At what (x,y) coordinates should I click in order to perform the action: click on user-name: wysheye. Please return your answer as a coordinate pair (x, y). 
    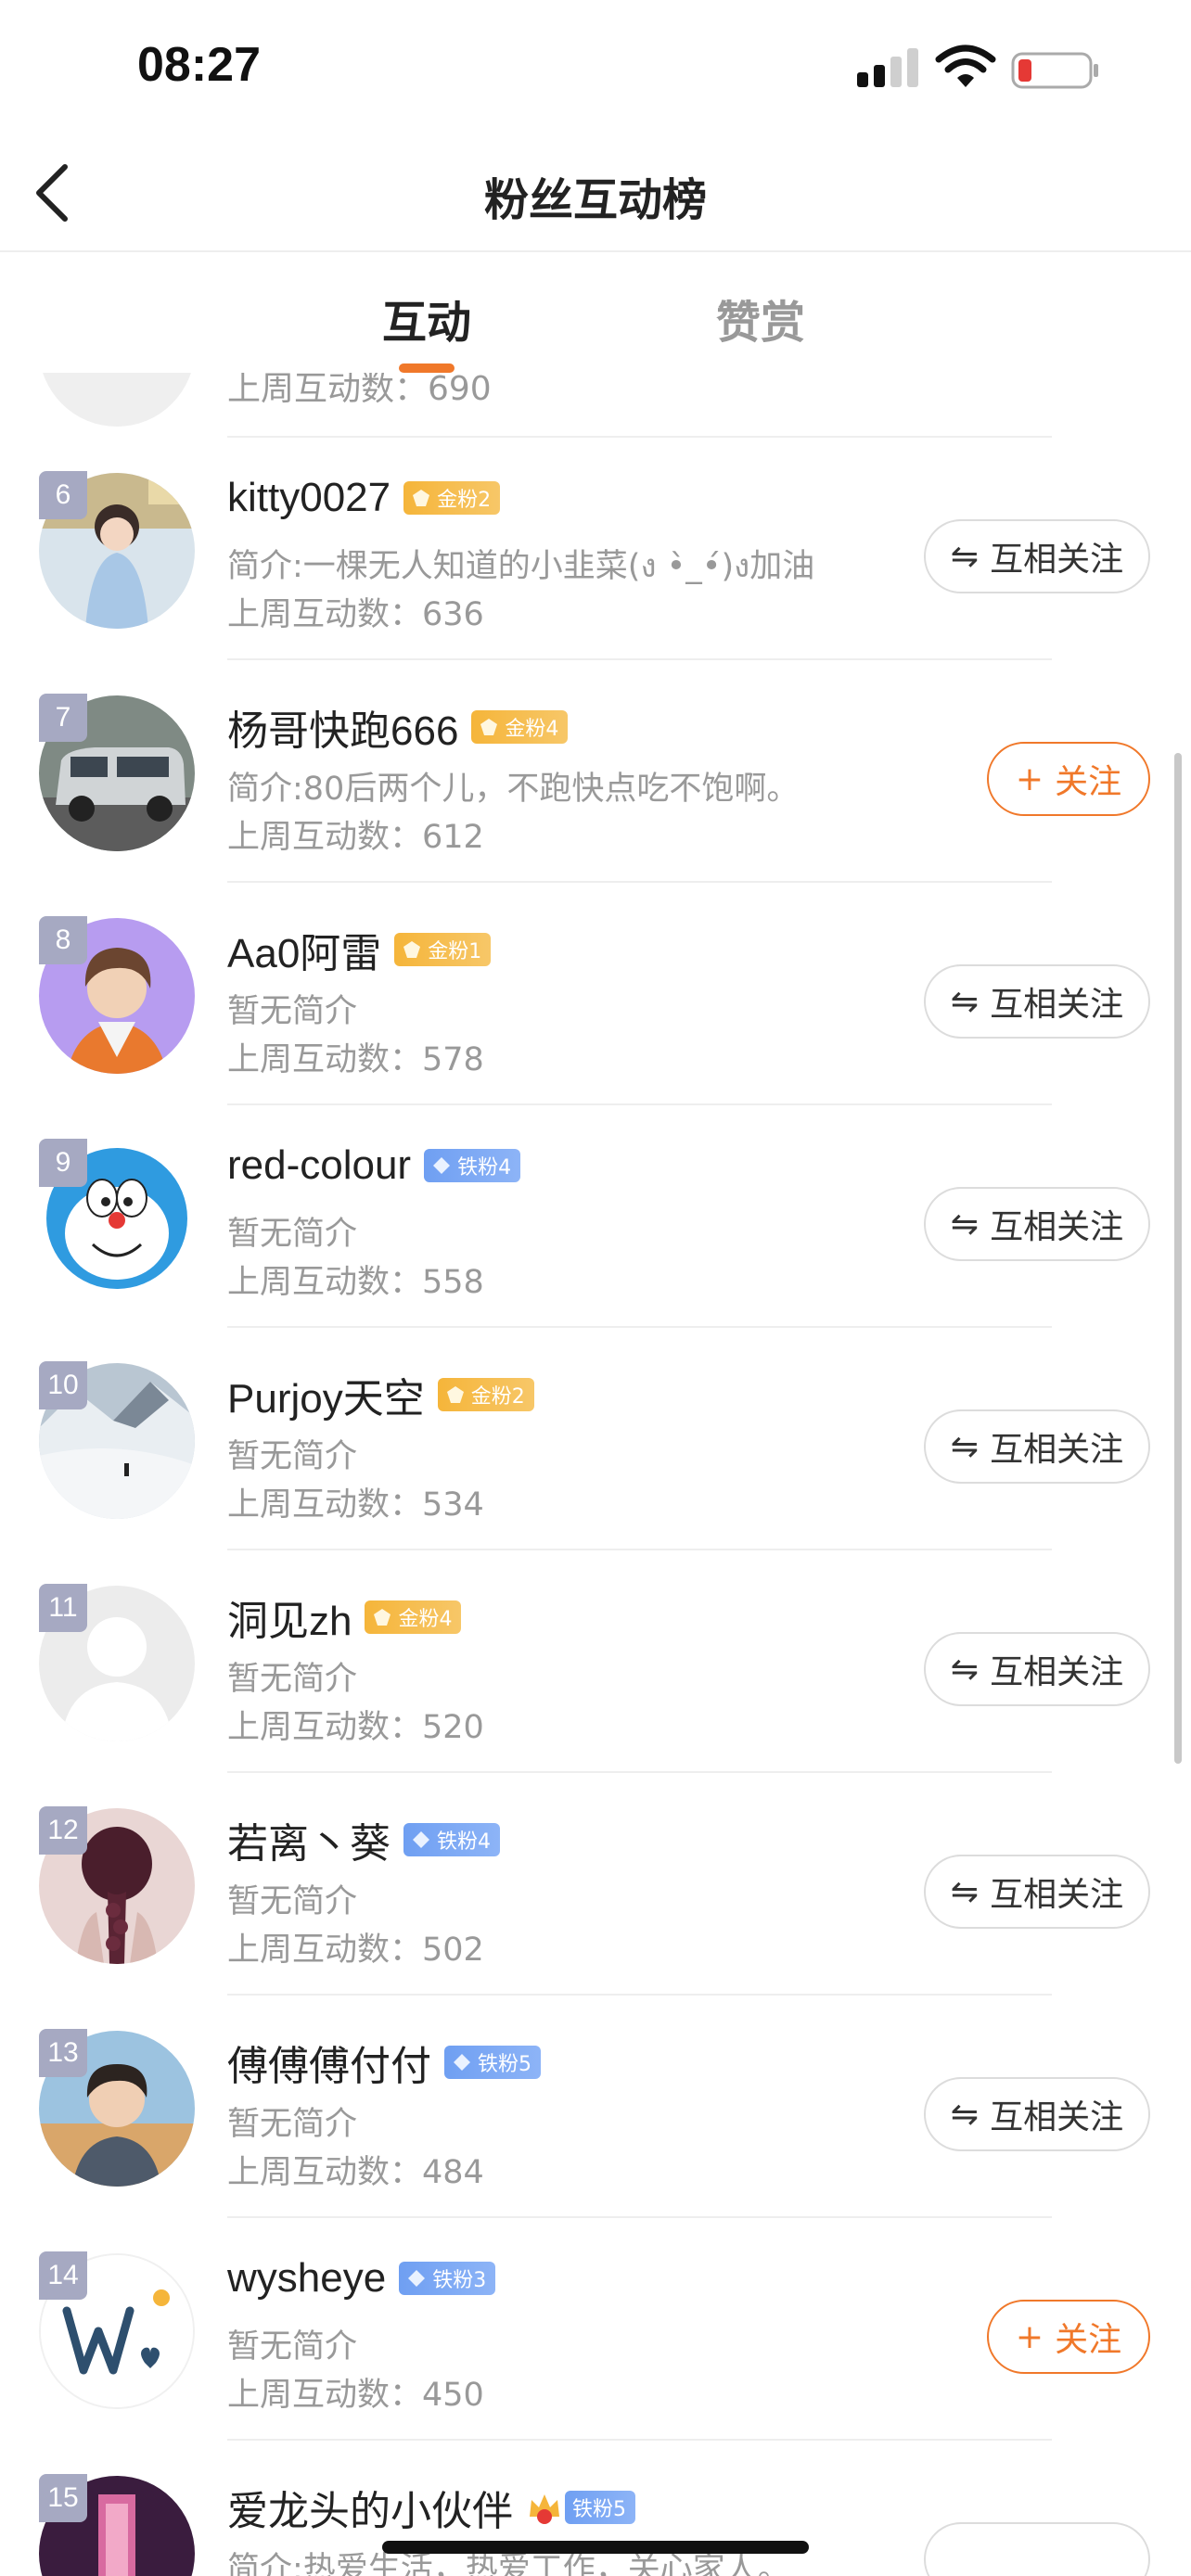
    Looking at the image, I should click on (306, 2278).